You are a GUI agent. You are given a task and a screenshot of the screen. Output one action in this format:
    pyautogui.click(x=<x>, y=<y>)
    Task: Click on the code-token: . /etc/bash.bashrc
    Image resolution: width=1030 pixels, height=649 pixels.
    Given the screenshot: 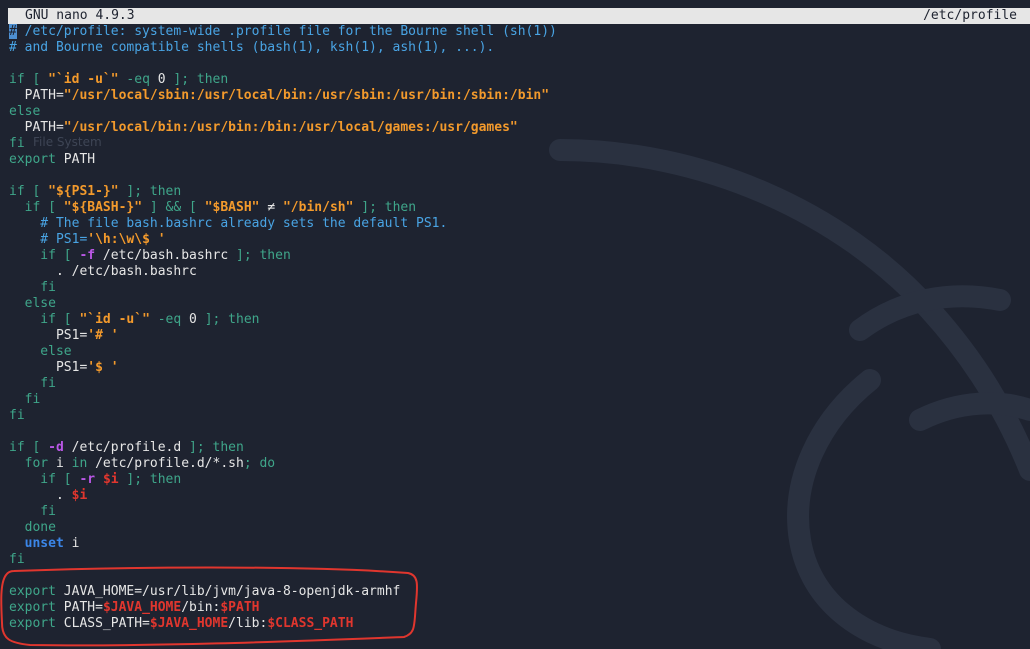 What is the action you would take?
    pyautogui.click(x=103, y=271)
    